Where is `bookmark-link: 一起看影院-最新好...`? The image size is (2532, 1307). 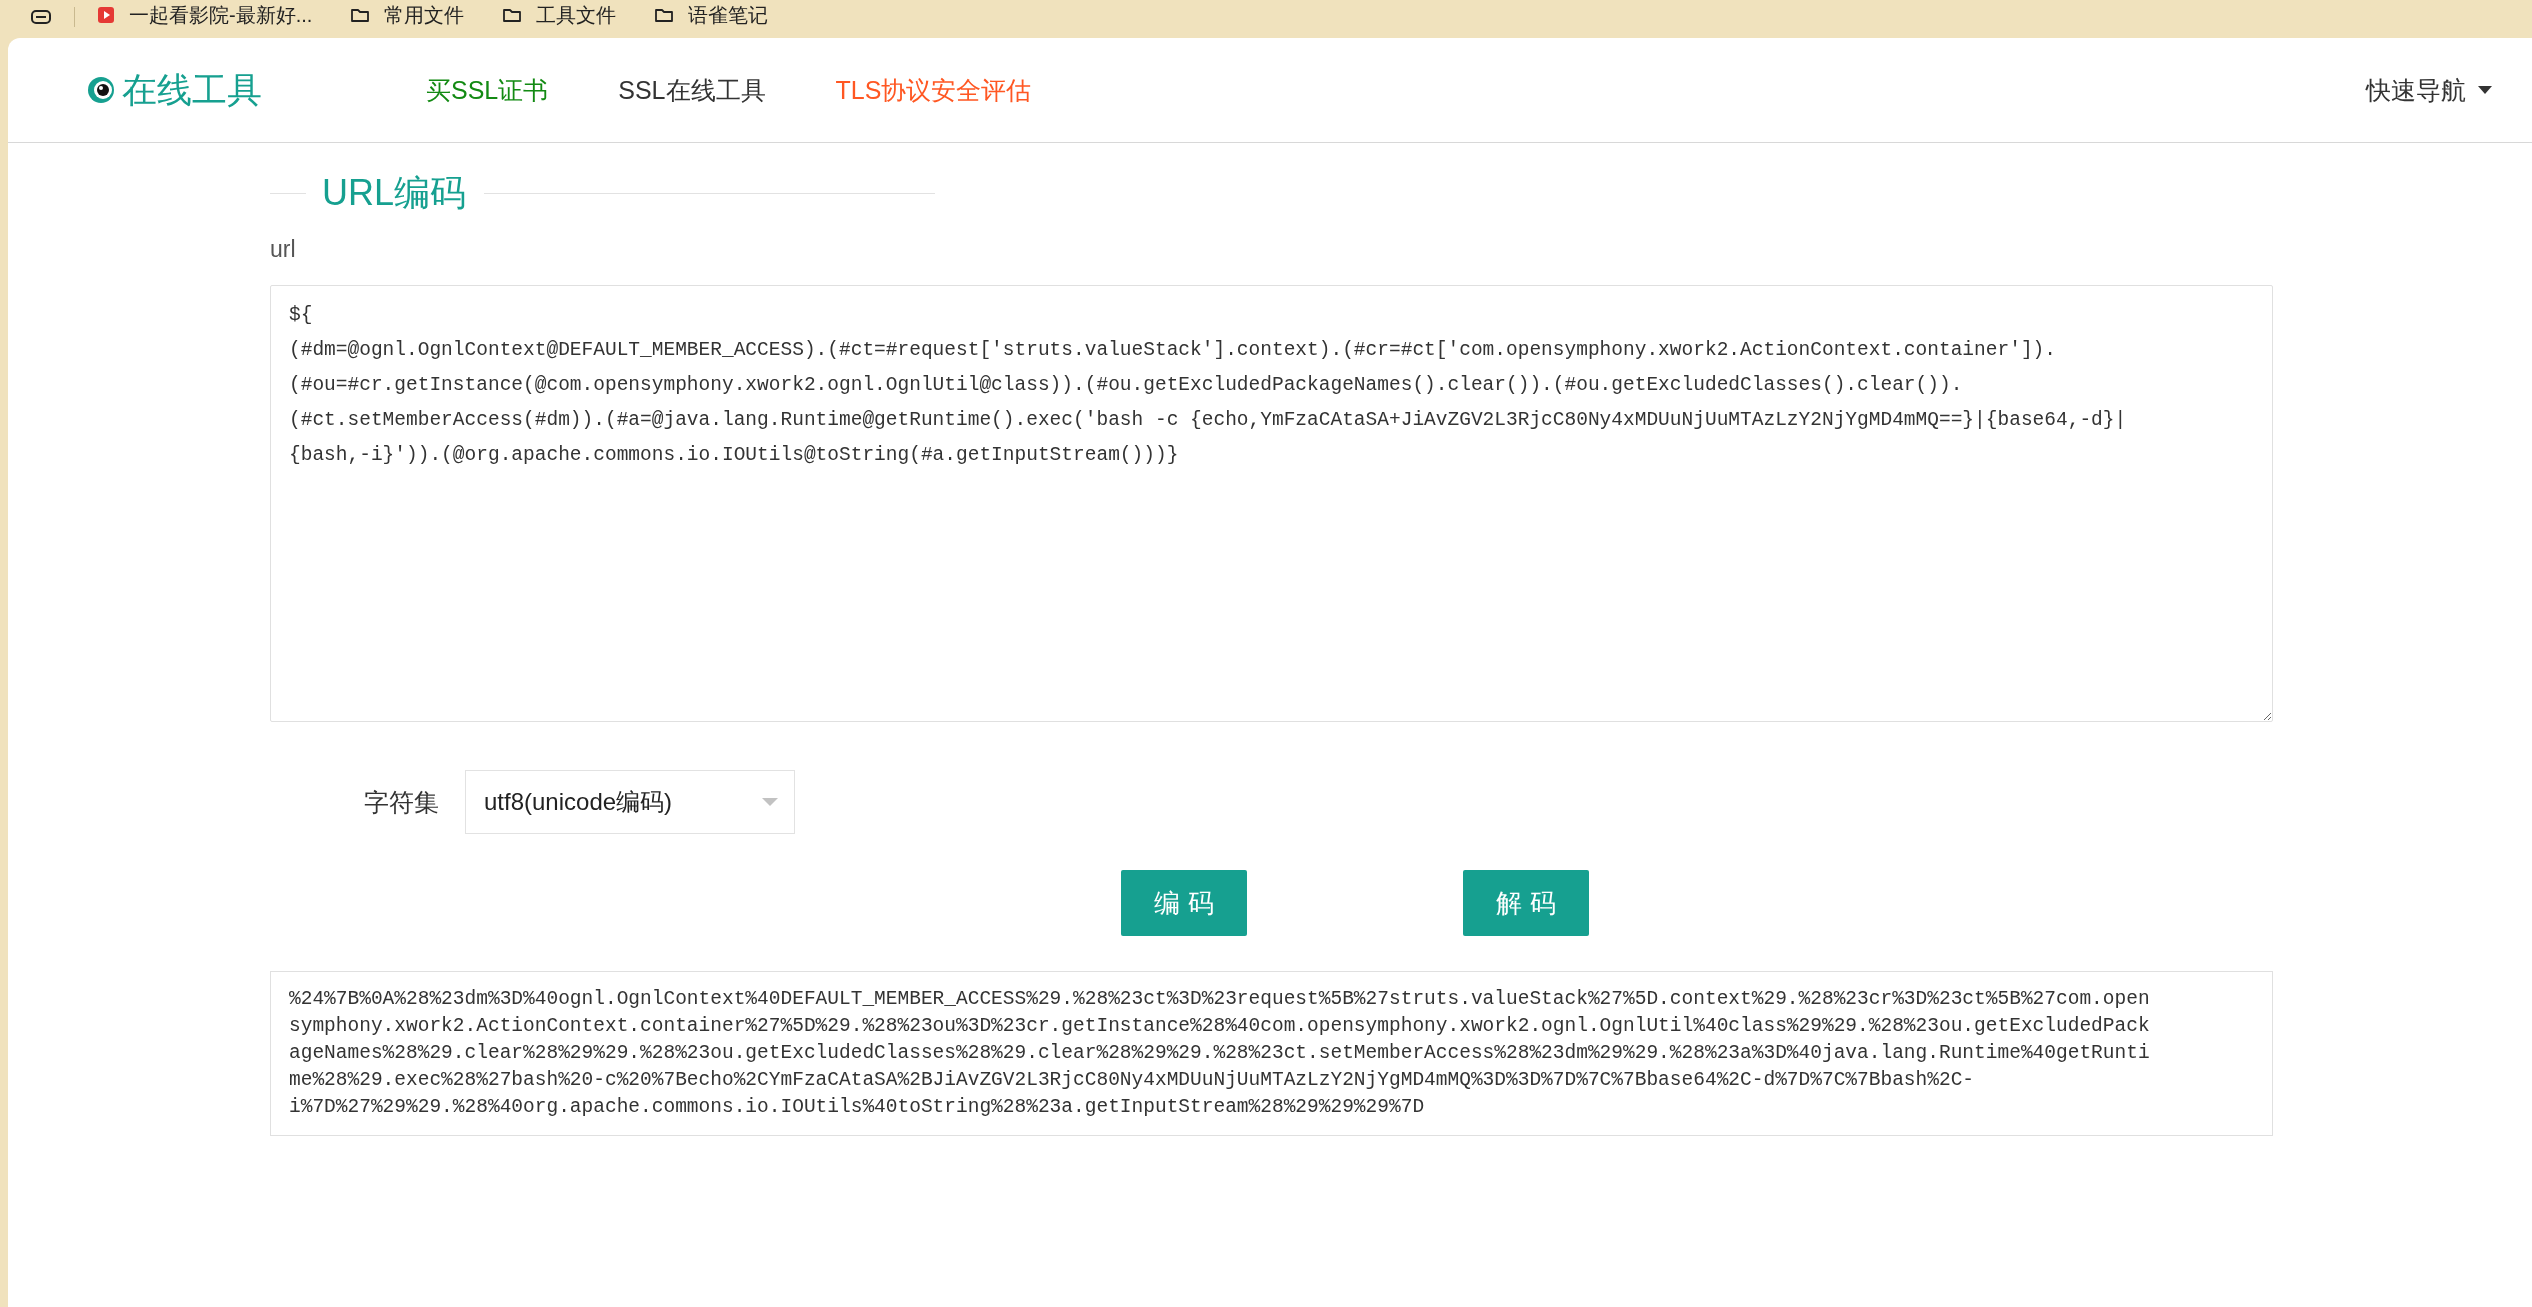
bookmark-link: 一起看影院-最新好... is located at coordinates (221, 15).